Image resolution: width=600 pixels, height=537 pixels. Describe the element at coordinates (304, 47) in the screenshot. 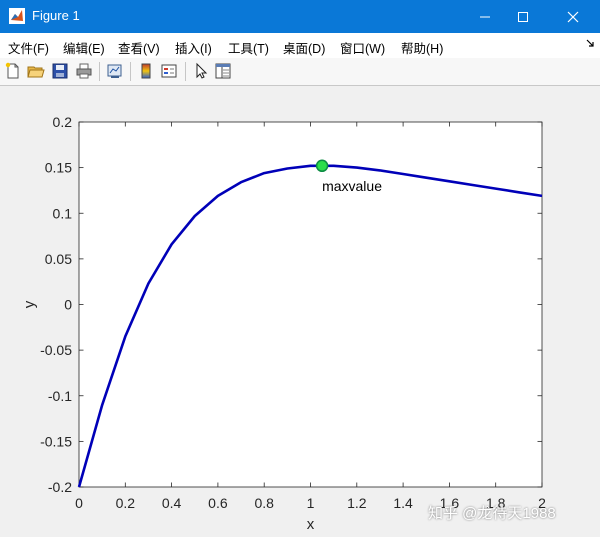

I see `menu-desktop: 桌面(D)` at that location.